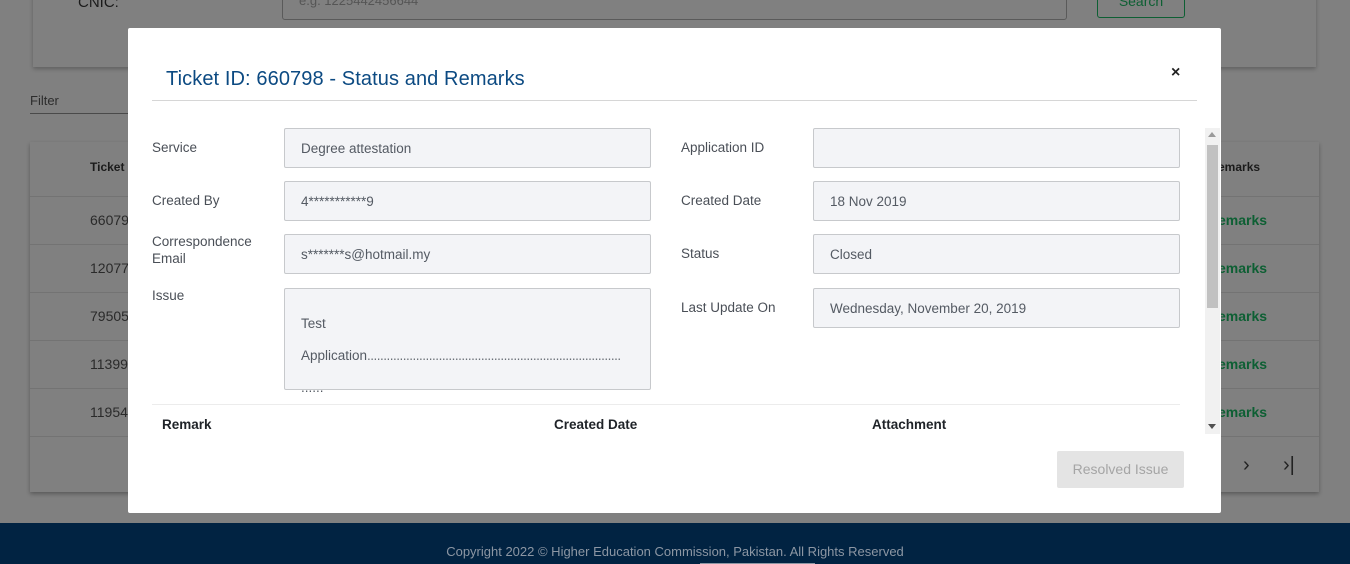 This screenshot has width=1350, height=564. I want to click on email-field: s*******s@hotmail.my, so click(467, 254).